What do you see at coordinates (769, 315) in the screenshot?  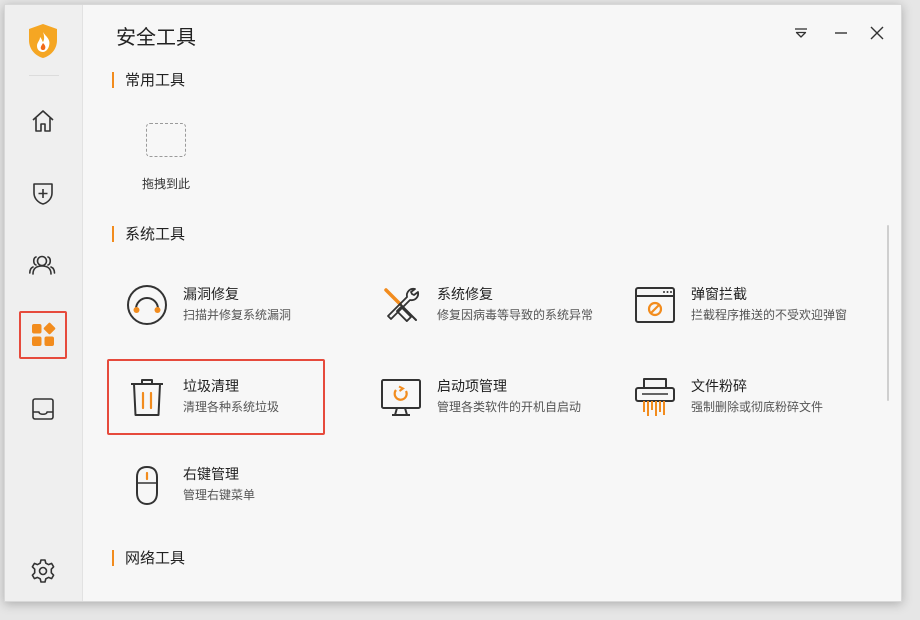 I see `tool-description: 拦截程序推送的不受欢迎弹窗` at bounding box center [769, 315].